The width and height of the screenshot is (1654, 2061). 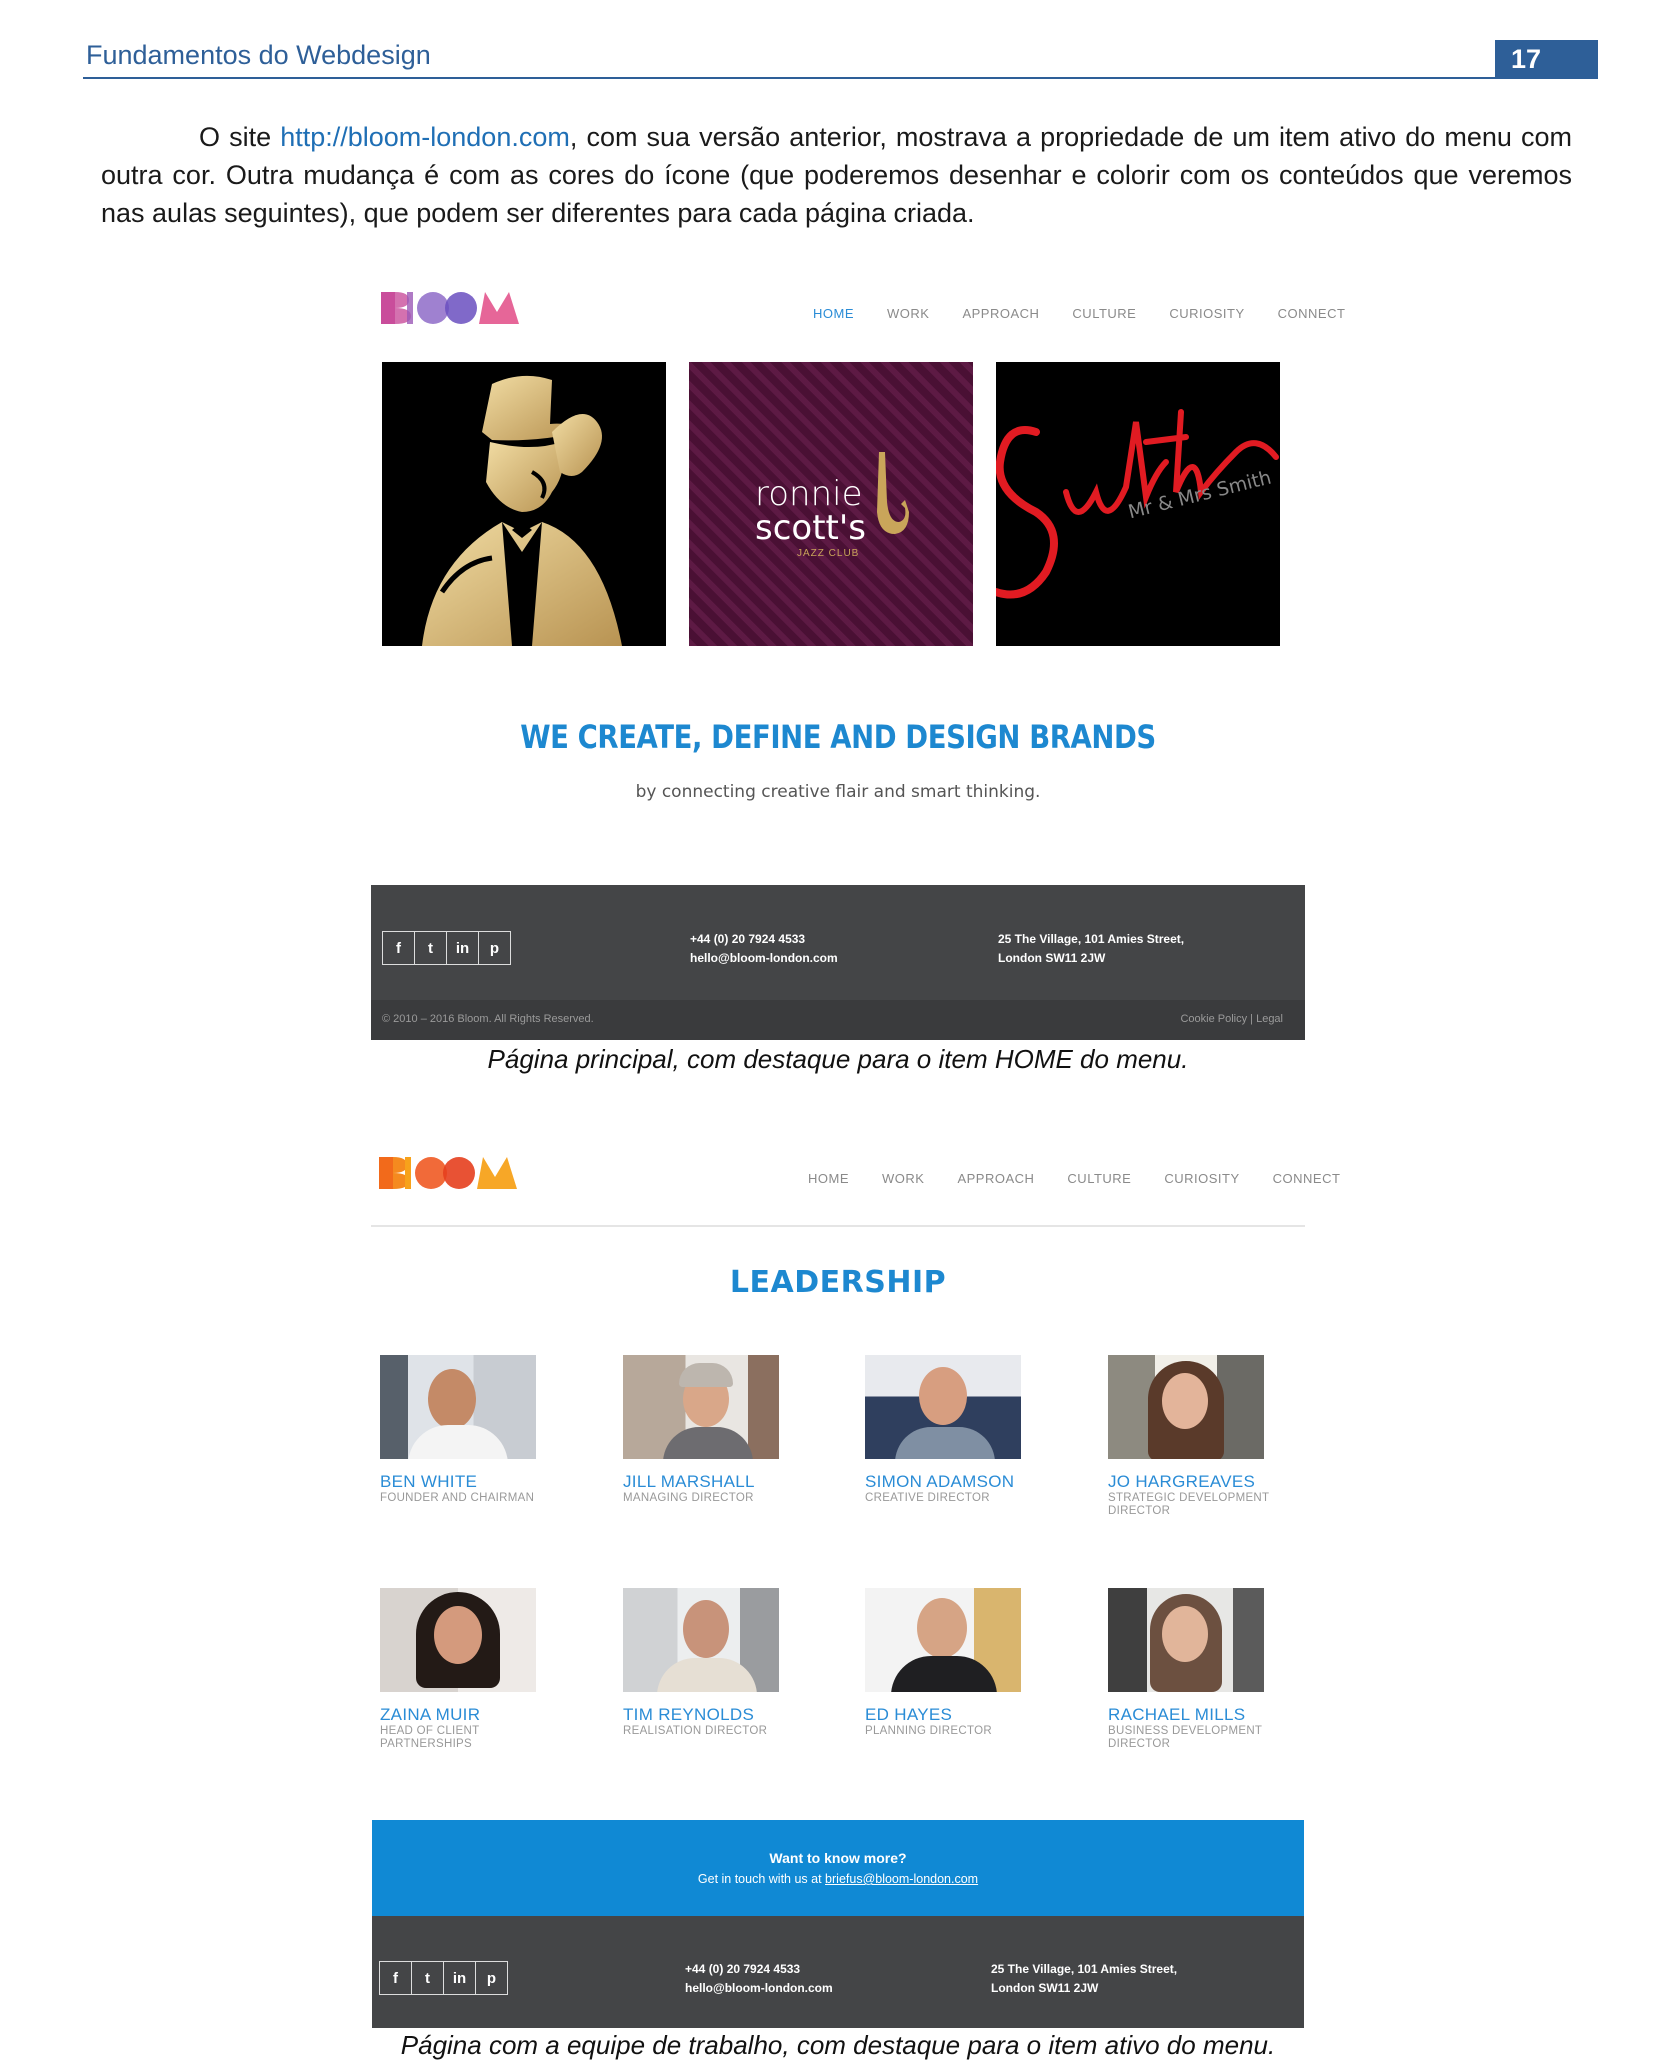 What do you see at coordinates (828, 553) in the screenshot?
I see `jazz-club-text: JAZZ CLUB` at bounding box center [828, 553].